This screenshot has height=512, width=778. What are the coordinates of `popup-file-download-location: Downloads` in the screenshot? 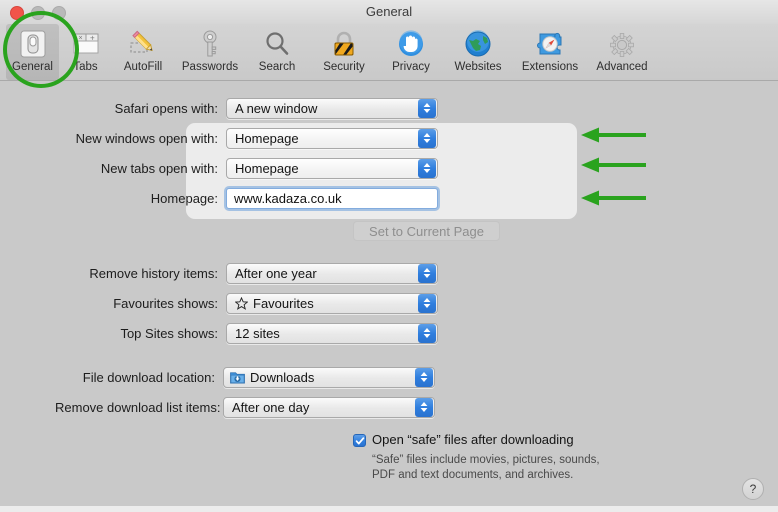 It's located at (329, 377).